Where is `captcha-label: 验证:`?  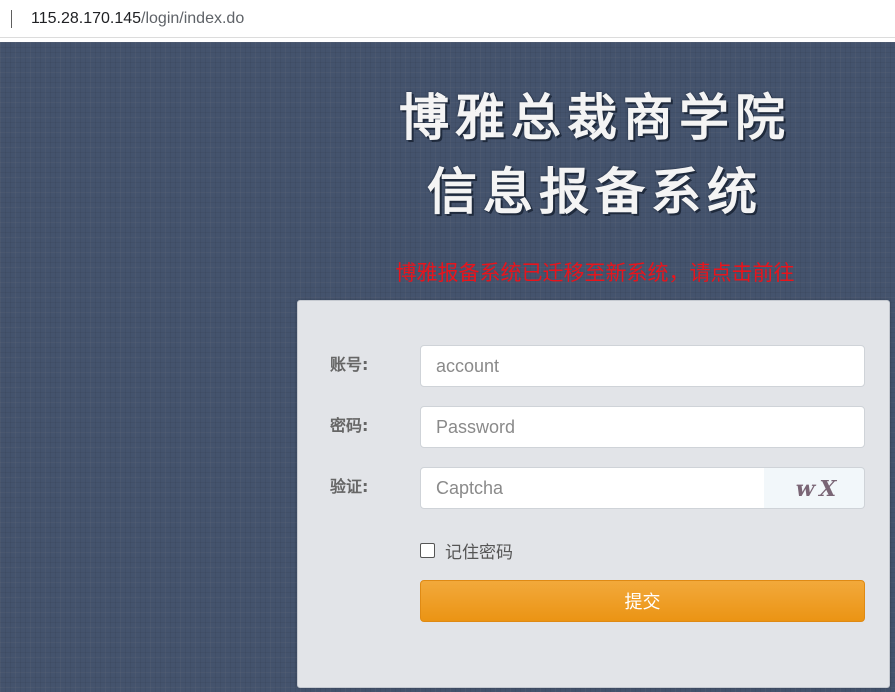 captcha-label: 验证: is located at coordinates (349, 486).